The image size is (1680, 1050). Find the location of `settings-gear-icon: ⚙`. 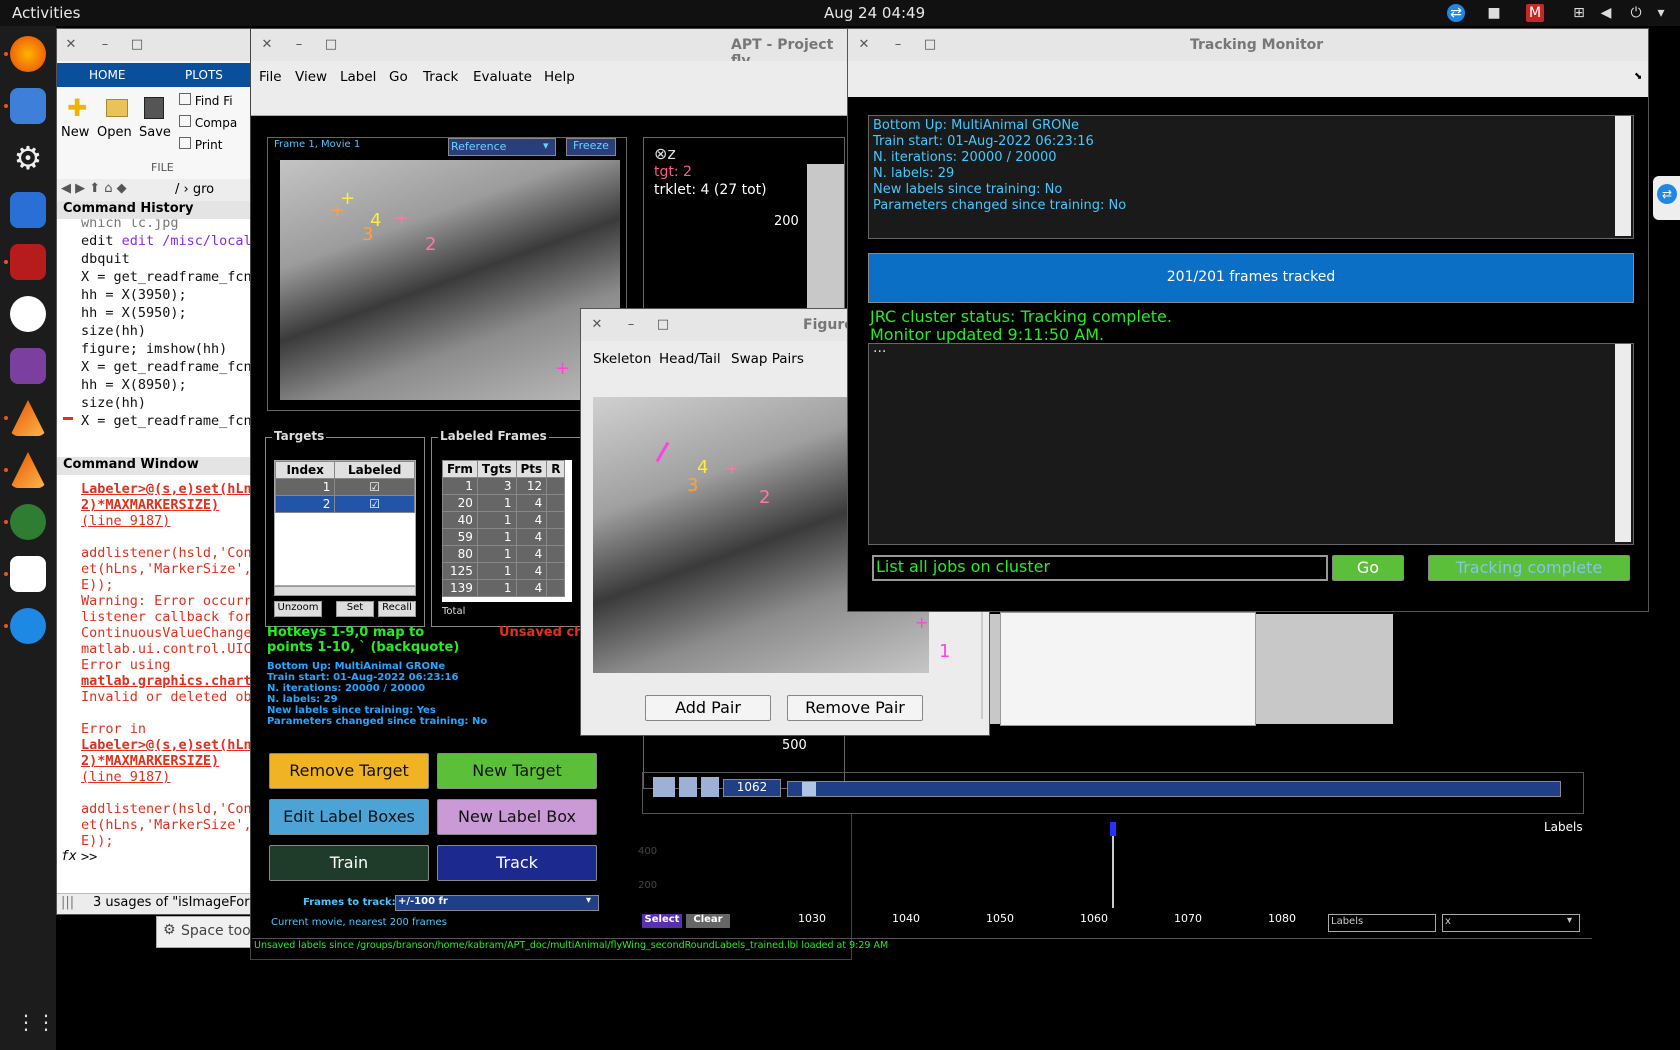

settings-gear-icon: ⚙ is located at coordinates (28, 158).